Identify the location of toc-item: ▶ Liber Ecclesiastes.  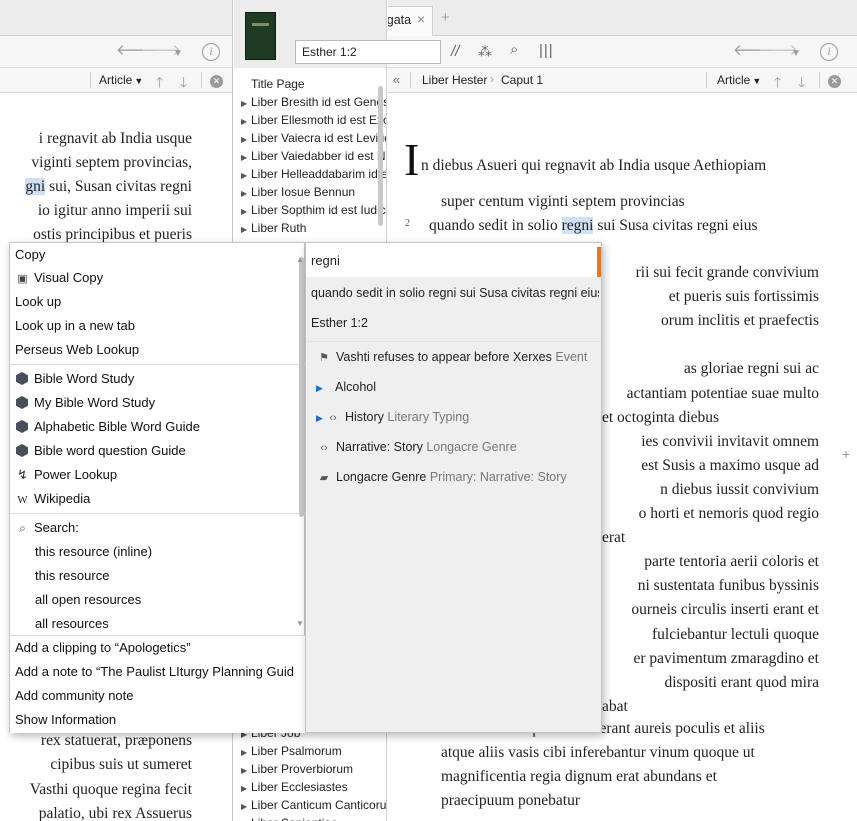
(310, 787).